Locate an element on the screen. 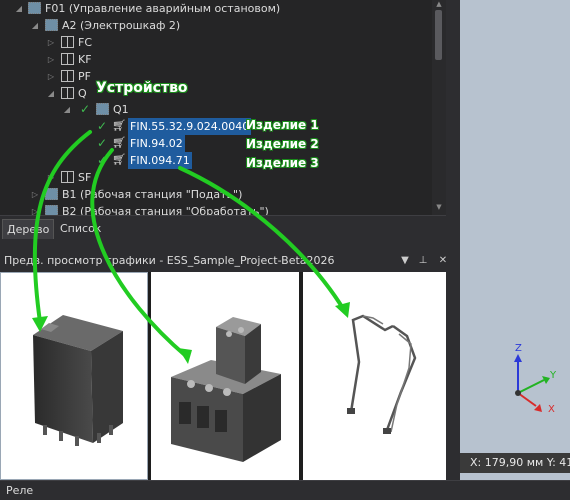 This screenshot has height=500, width=570. tree-item-fin1: ✓ 🛒︎ FIN.55.32.9.024.0040 is located at coordinates (215, 126).